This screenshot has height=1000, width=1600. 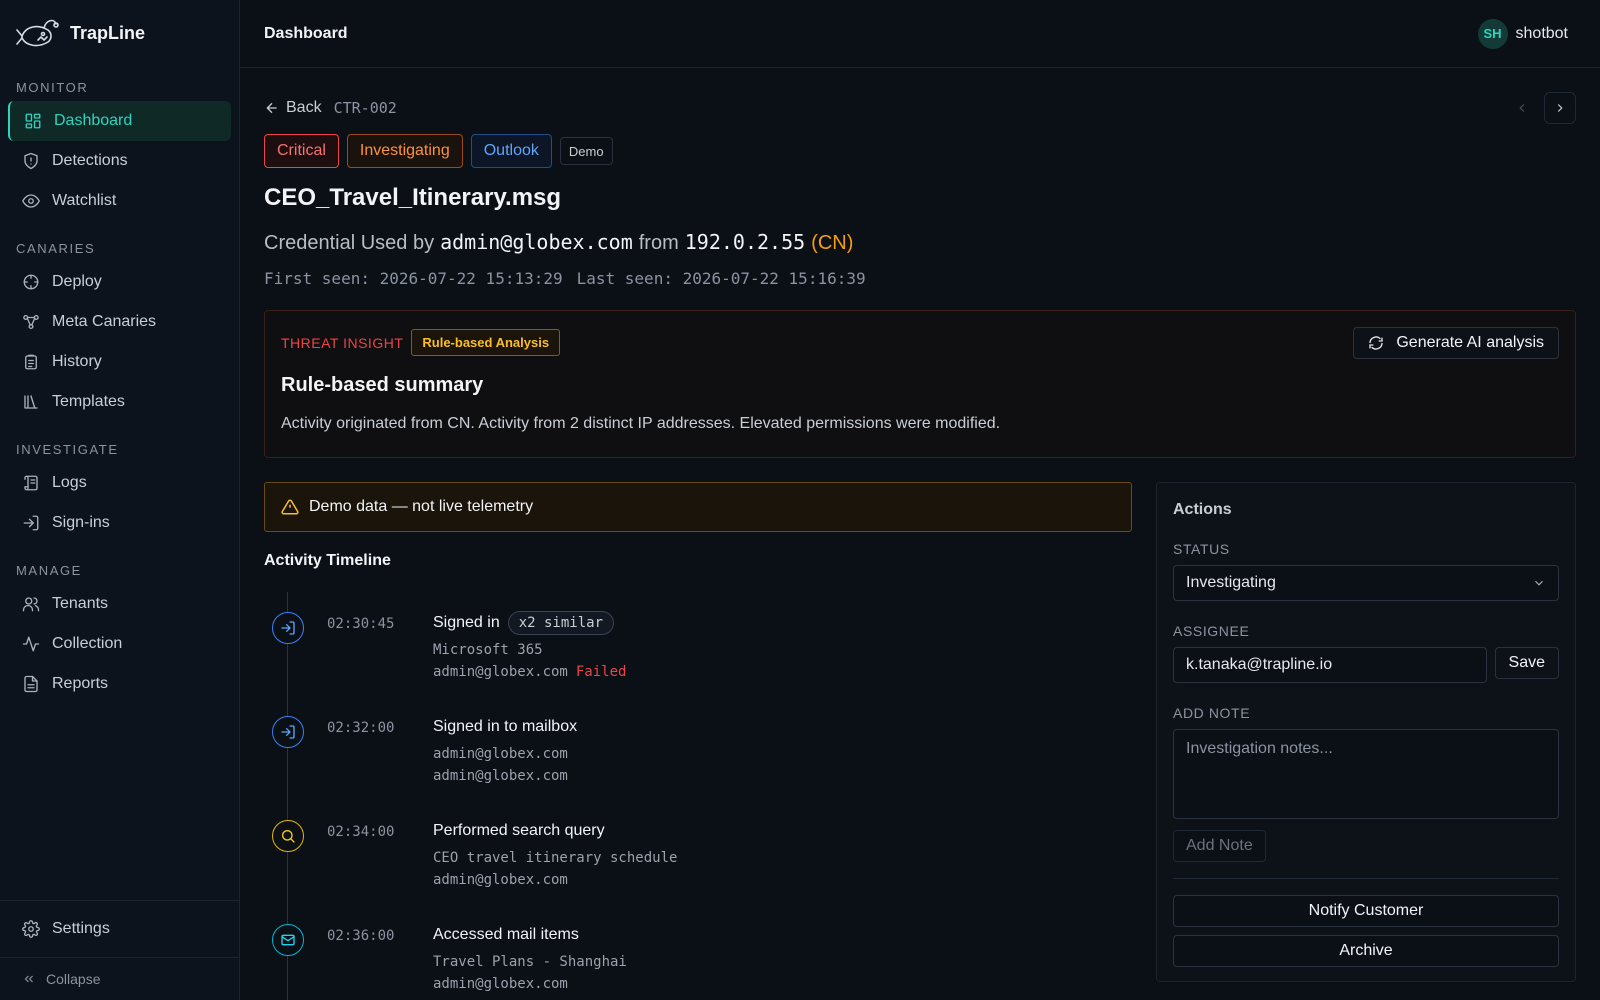 What do you see at coordinates (306, 33) in the screenshot?
I see `page-header-title: Dashboard` at bounding box center [306, 33].